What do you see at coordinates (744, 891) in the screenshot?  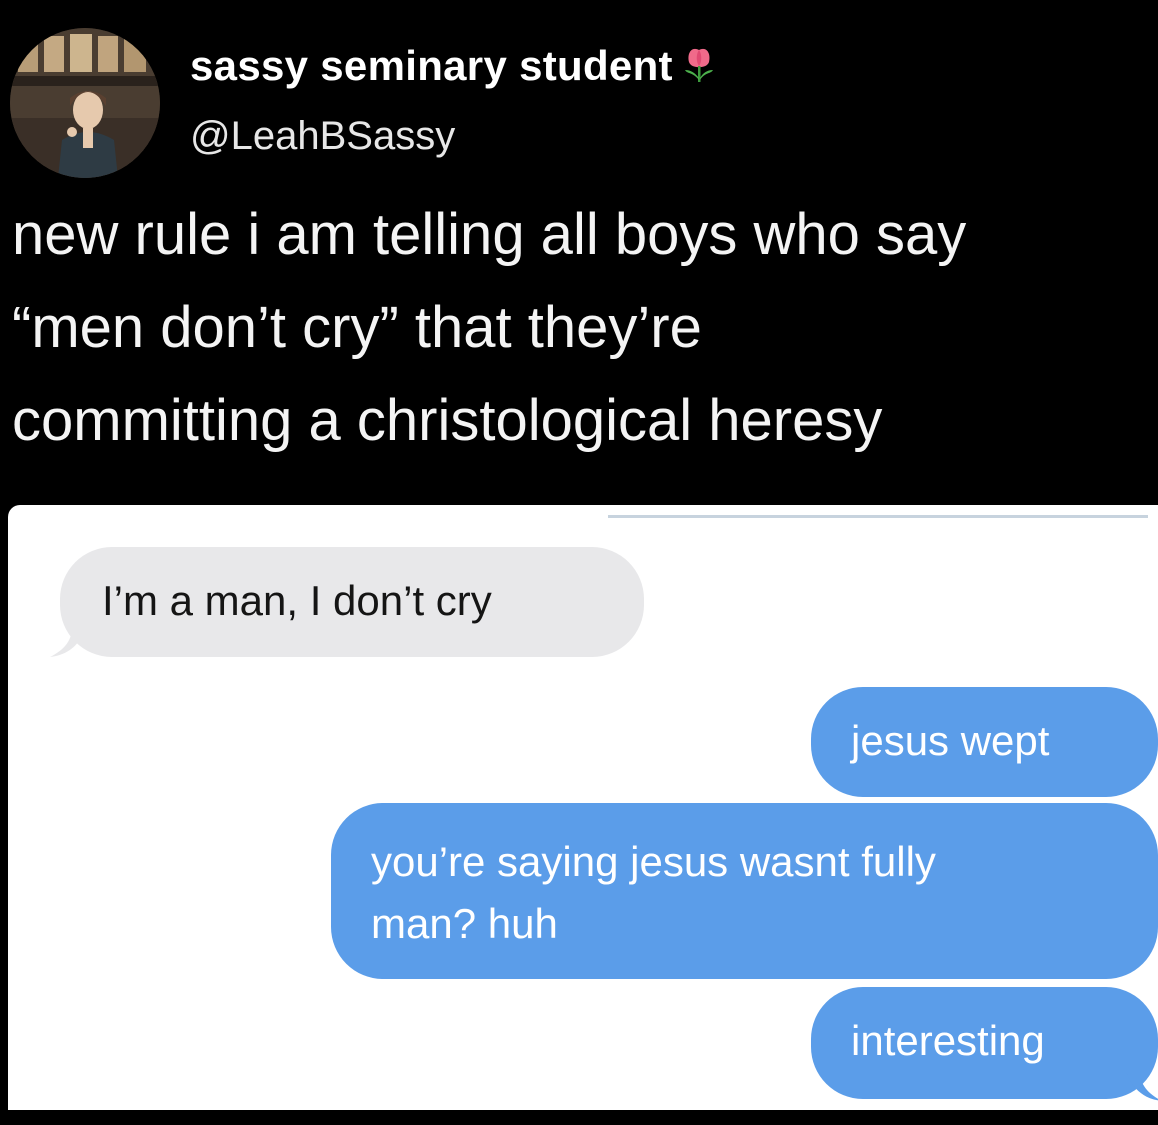 I see `sent-message-bubble: you’re saying jesus wasnt fully man? huh` at bounding box center [744, 891].